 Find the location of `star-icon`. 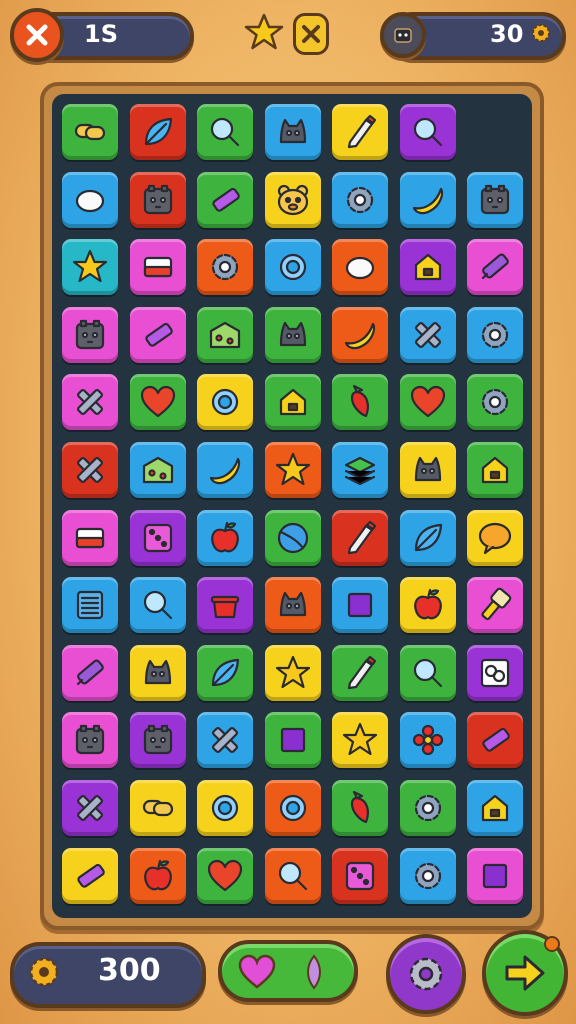

star-icon is located at coordinates (360, 739).